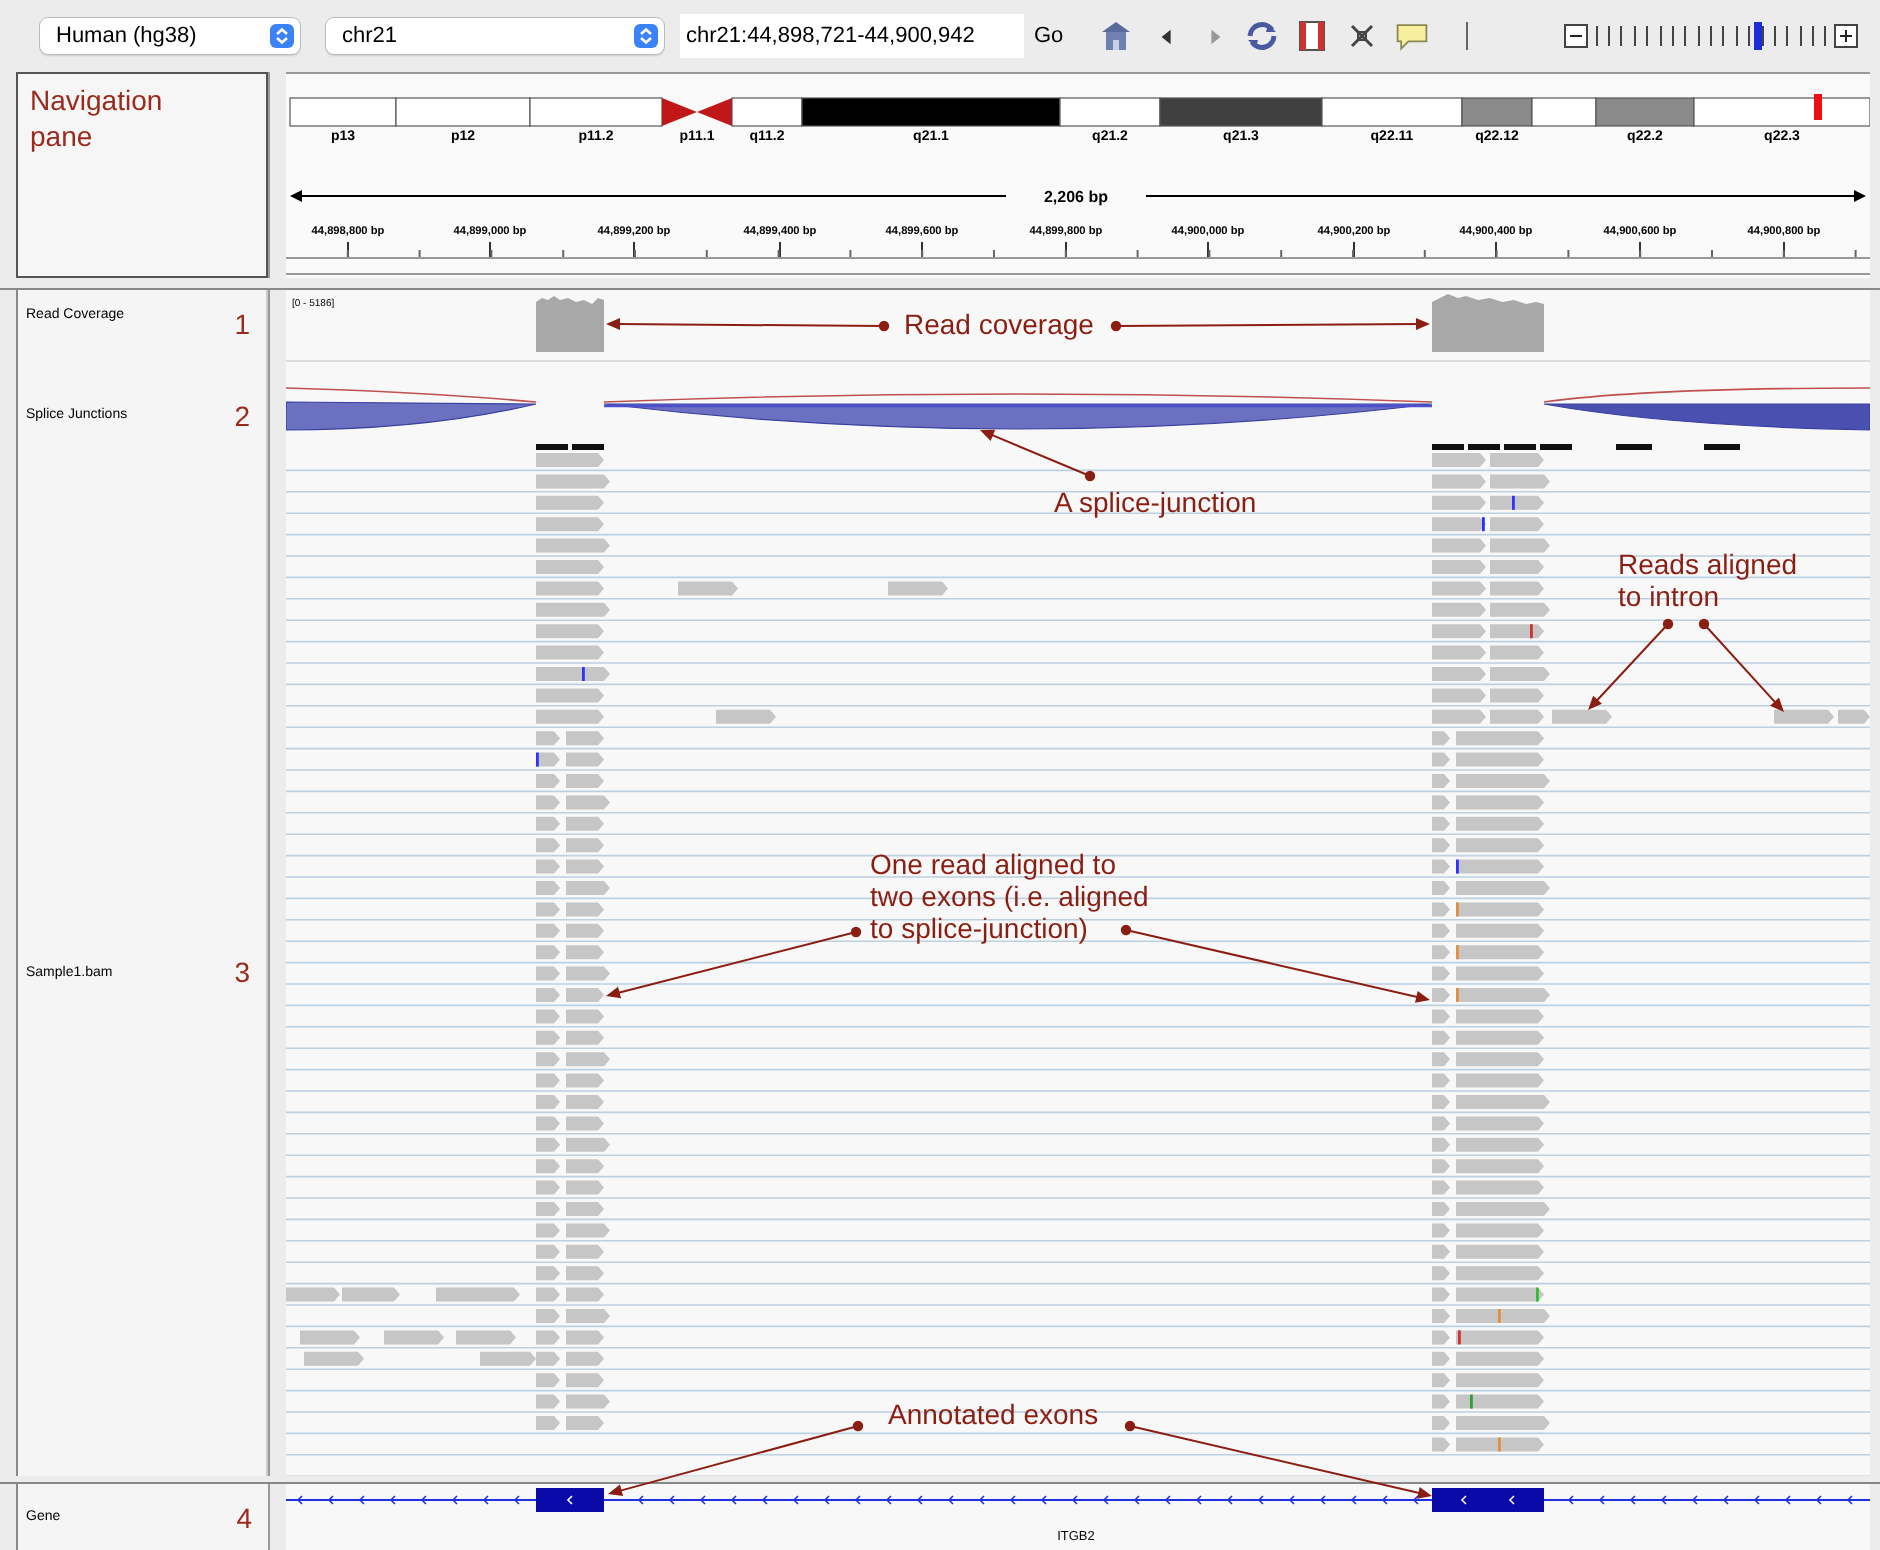  Describe the element at coordinates (1575, 36) in the screenshot. I see `zoom-out-icon` at that location.